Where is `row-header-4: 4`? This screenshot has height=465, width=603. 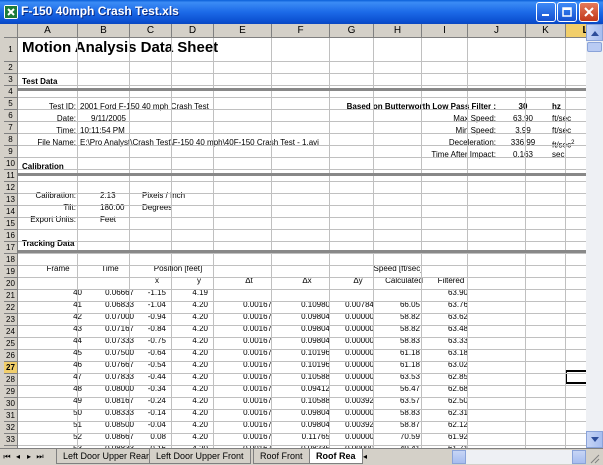
row-header-4: 4 is located at coordinates (11, 92).